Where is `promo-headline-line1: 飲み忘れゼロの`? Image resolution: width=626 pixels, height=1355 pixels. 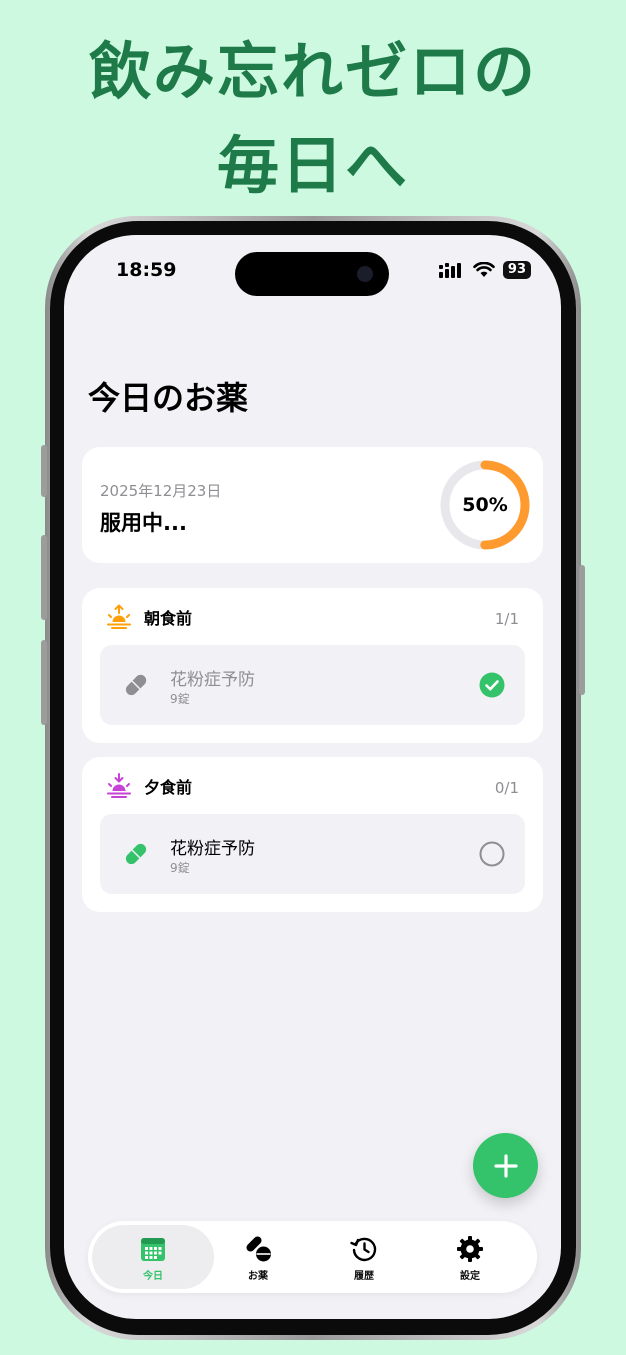 promo-headline-line1: 飲み忘れゼロの is located at coordinates (312, 71).